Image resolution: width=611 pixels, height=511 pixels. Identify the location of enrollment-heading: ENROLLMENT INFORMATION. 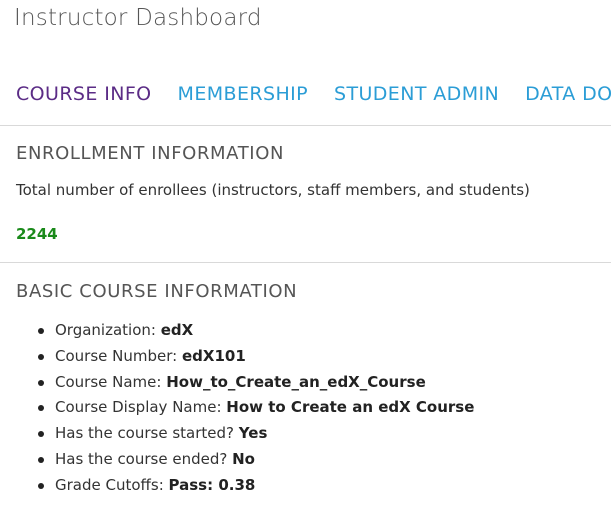
(150, 153).